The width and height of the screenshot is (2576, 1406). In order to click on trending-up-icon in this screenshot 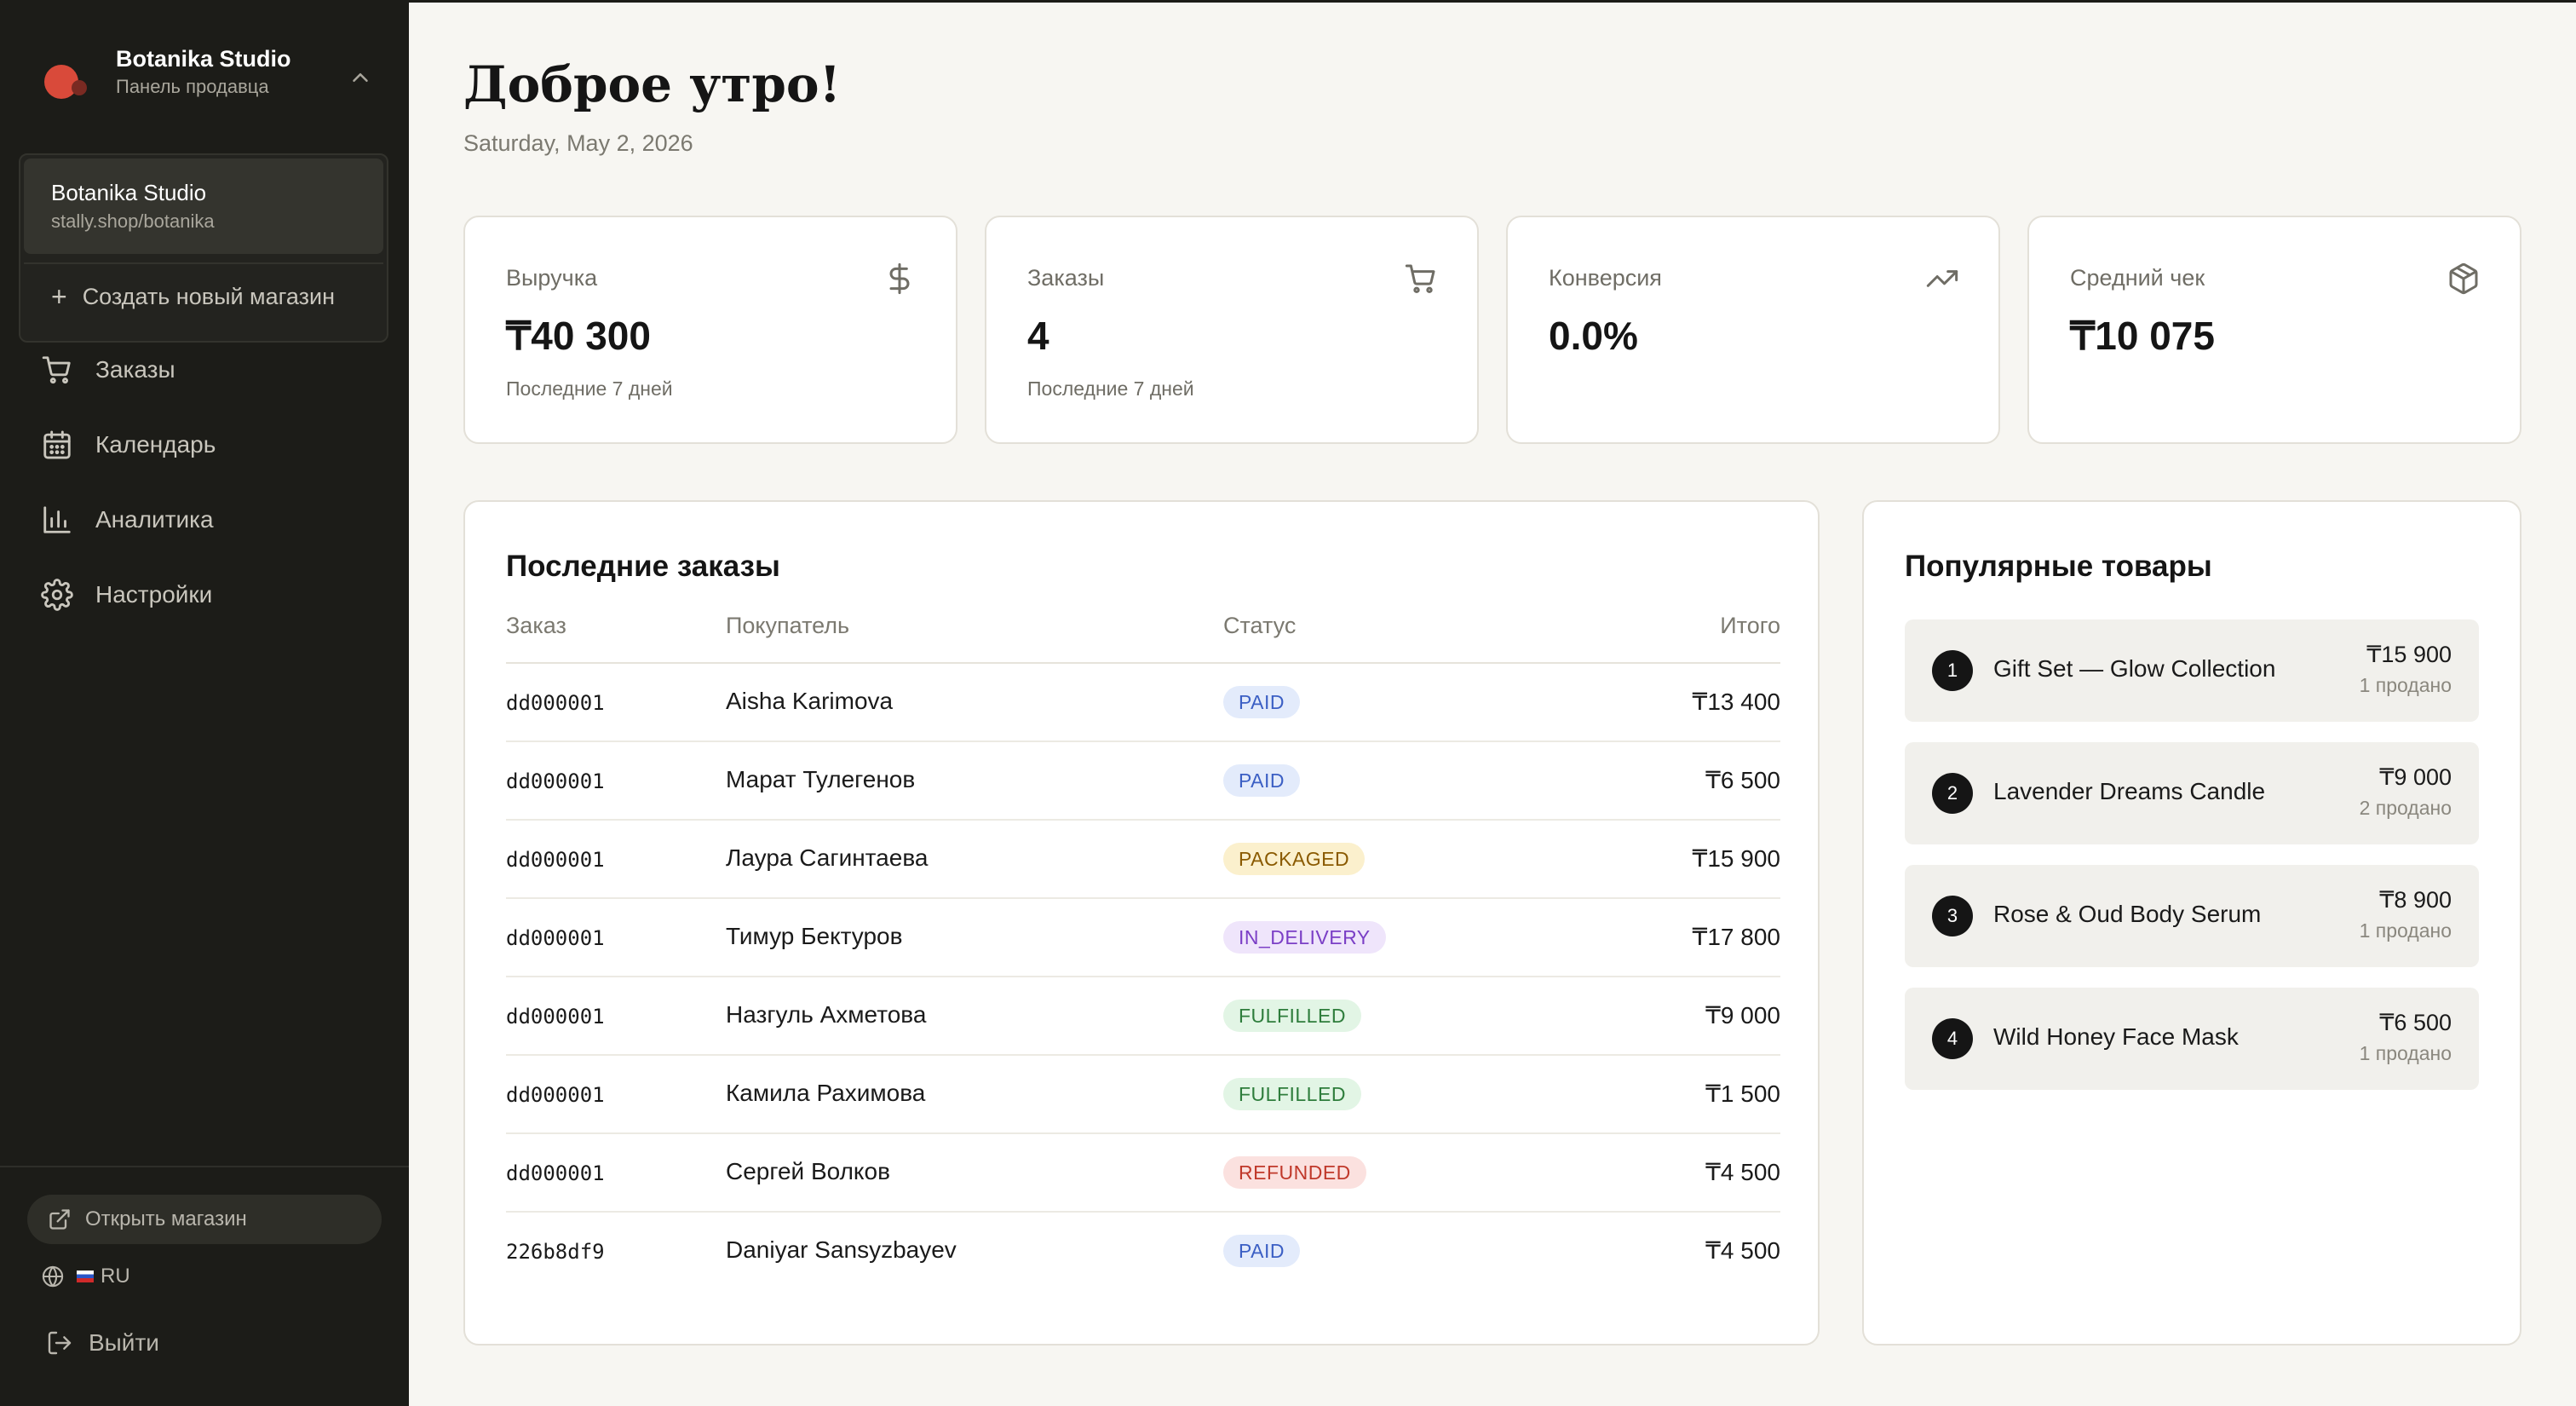, I will do `click(1942, 278)`.